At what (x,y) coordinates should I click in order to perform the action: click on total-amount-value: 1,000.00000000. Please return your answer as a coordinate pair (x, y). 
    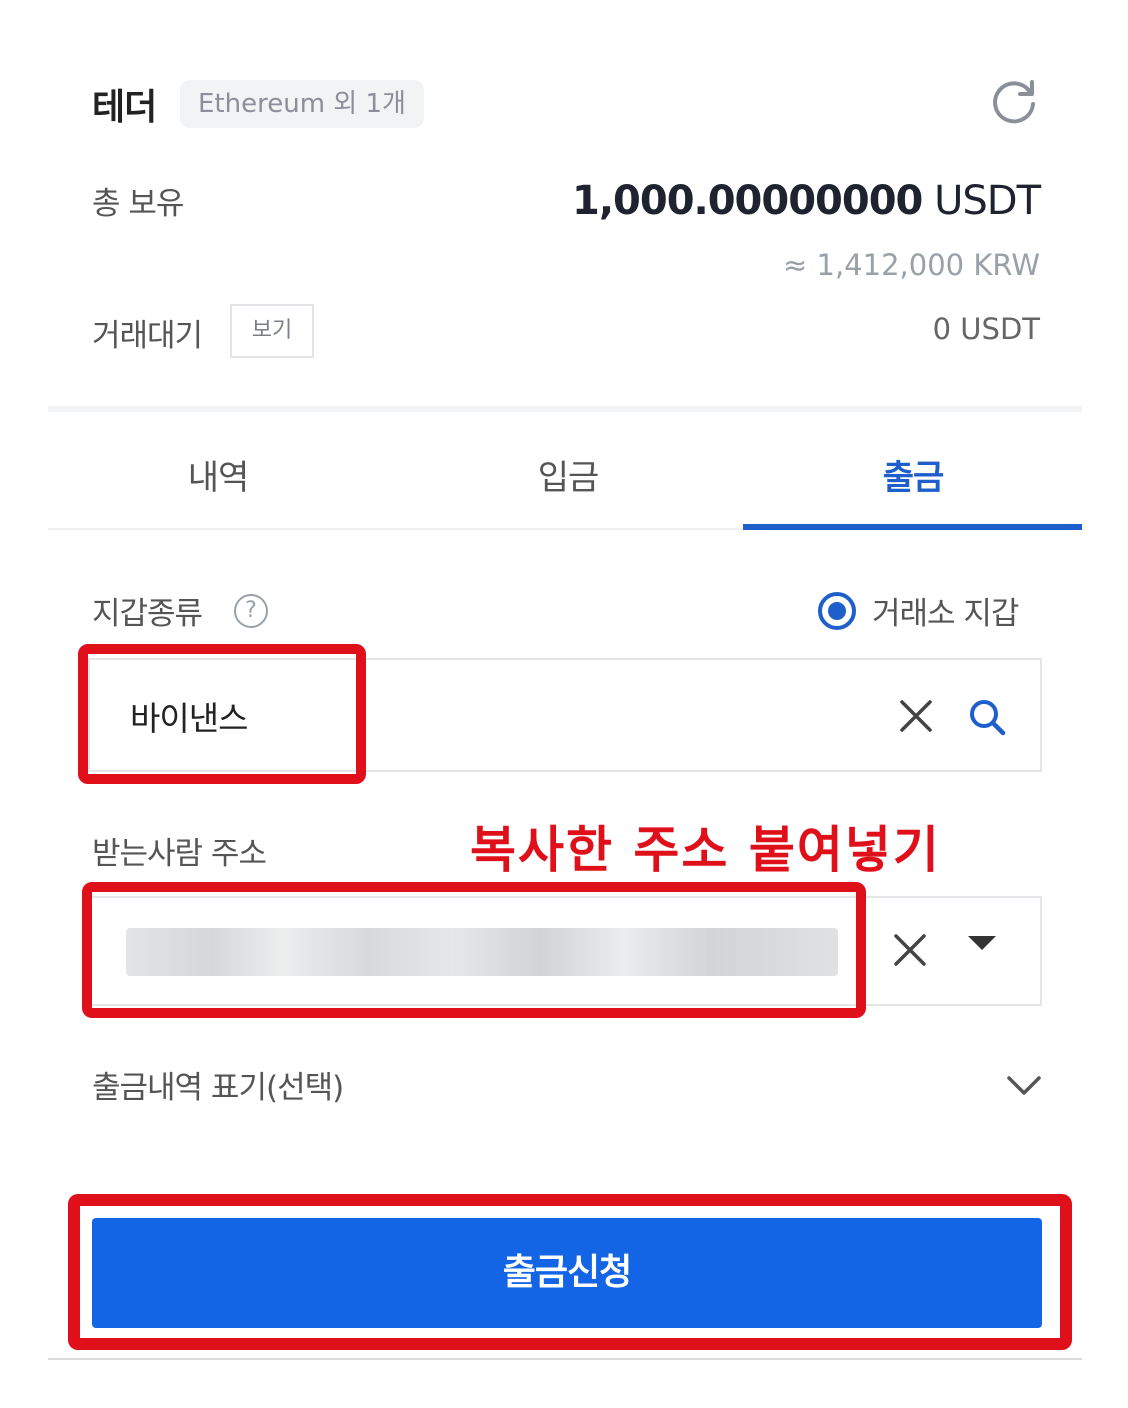
    Looking at the image, I should click on (747, 201).